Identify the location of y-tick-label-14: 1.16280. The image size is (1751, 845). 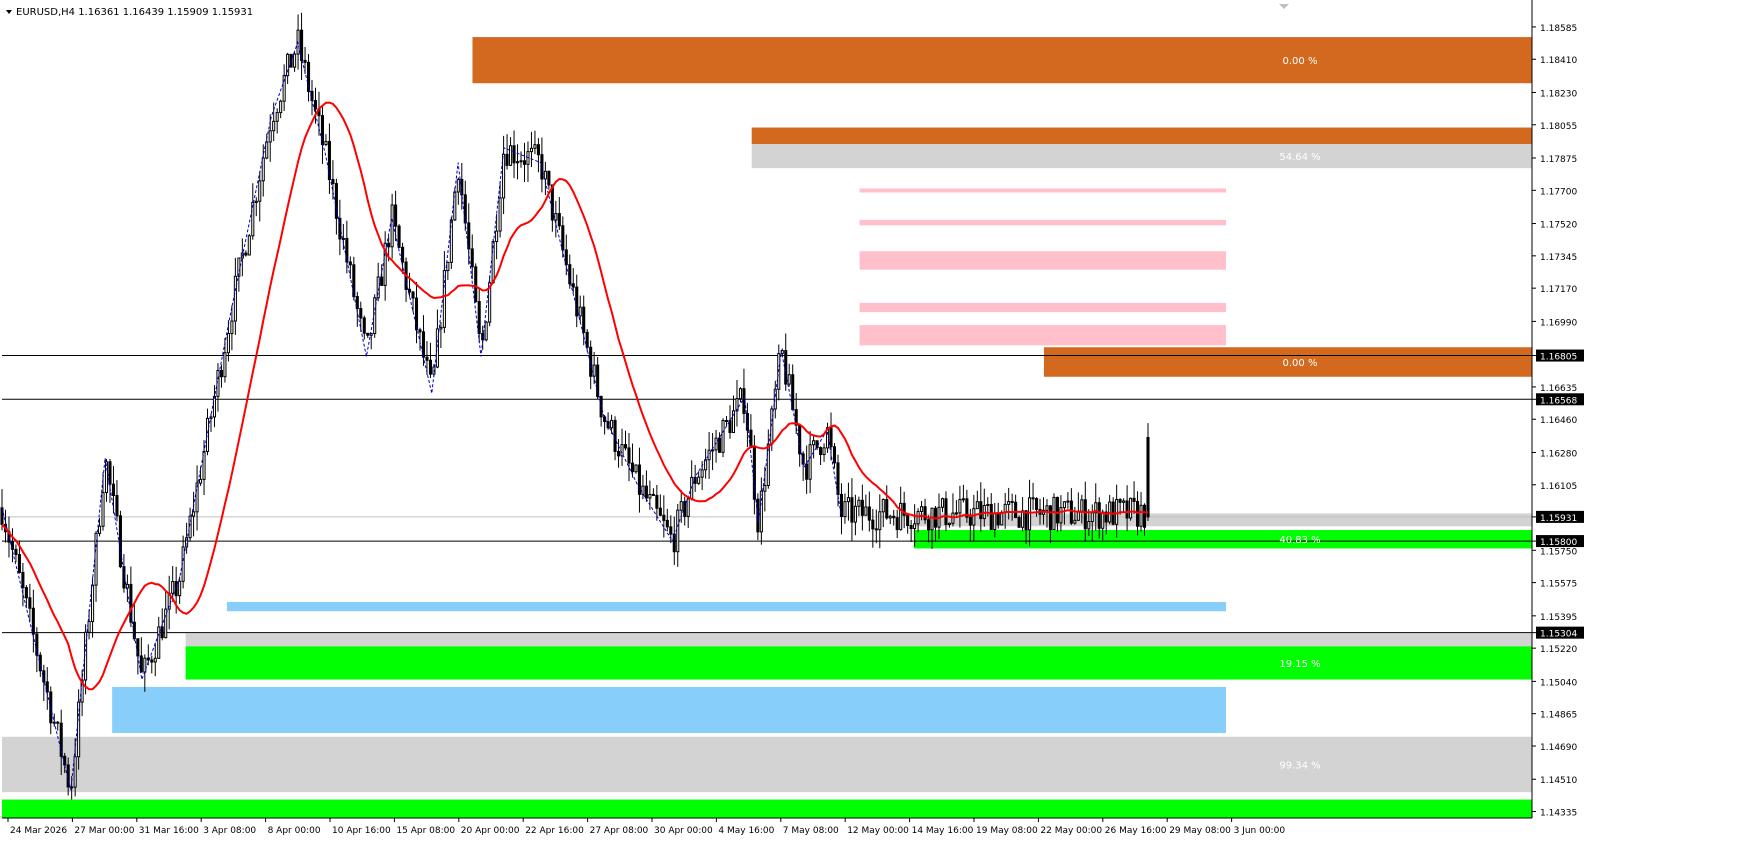
(1558, 454).